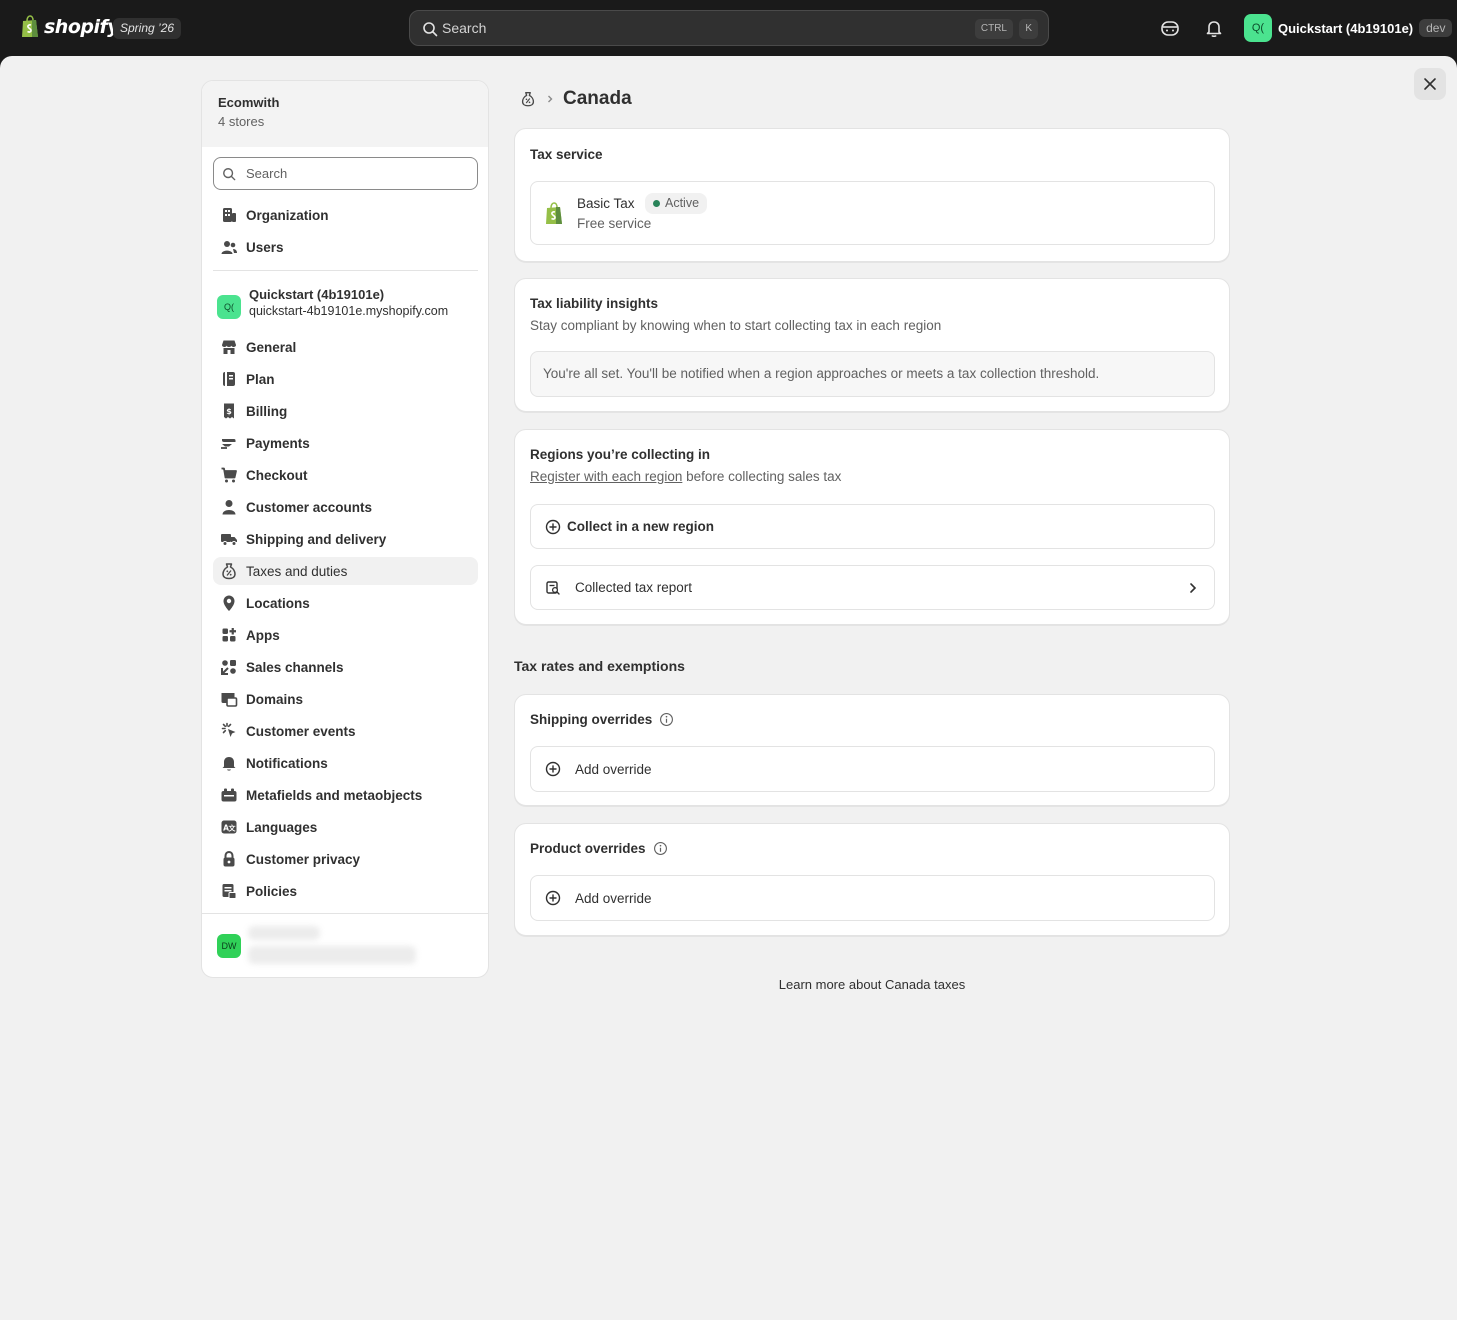  I want to click on sidebar-item-label: Notifications, so click(287, 763).